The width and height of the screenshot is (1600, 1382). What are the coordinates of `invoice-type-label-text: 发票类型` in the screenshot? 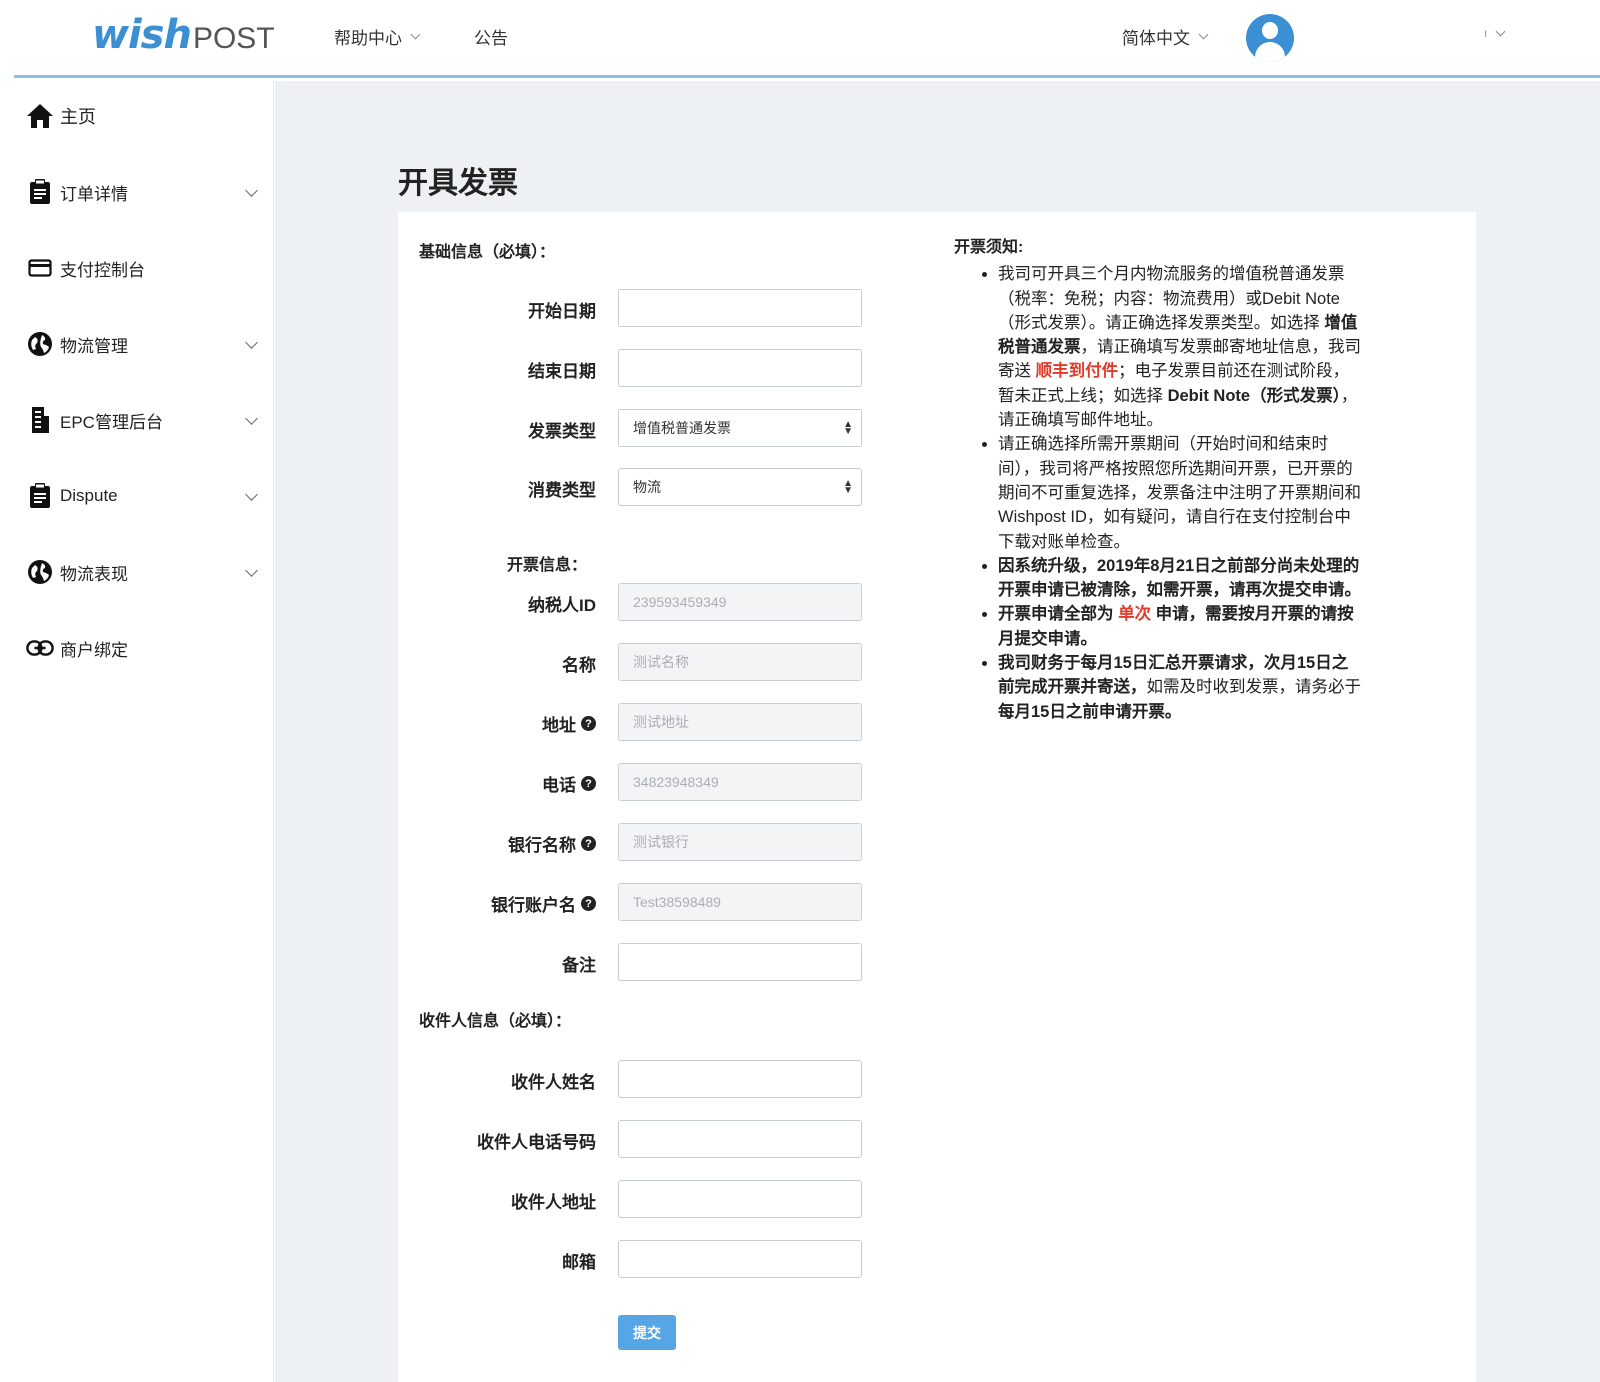 It's located at (562, 431).